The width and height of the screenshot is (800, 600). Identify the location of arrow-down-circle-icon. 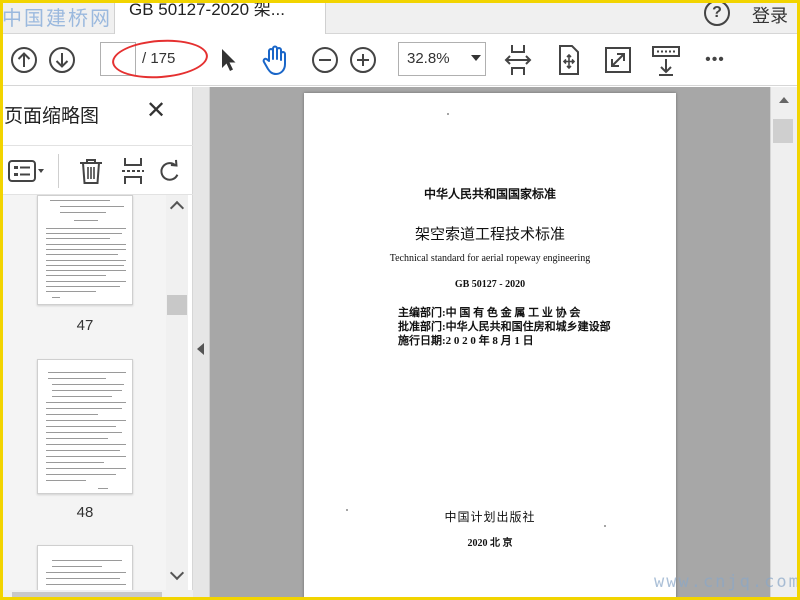
(62, 60).